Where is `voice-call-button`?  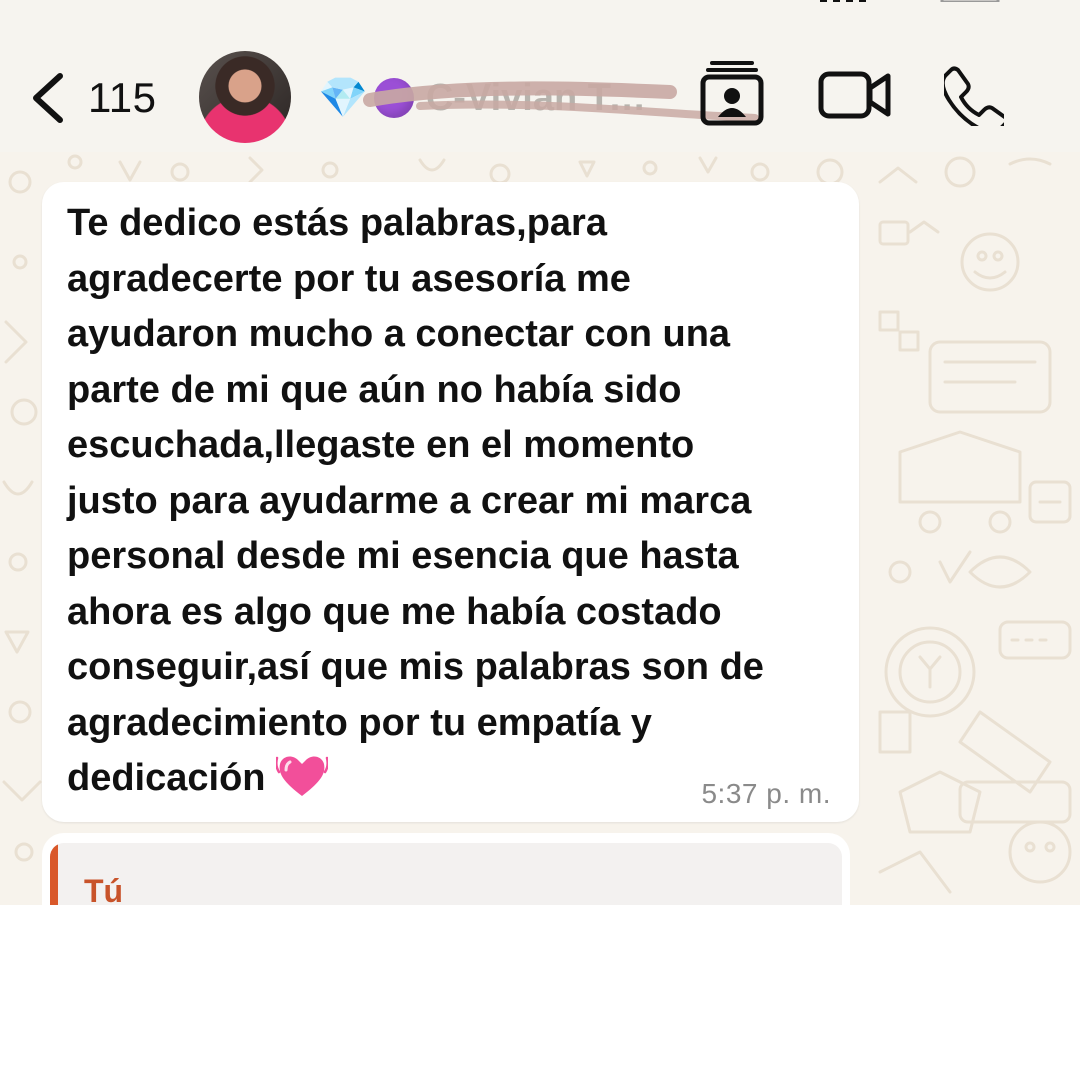 voice-call-button is located at coordinates (974, 100).